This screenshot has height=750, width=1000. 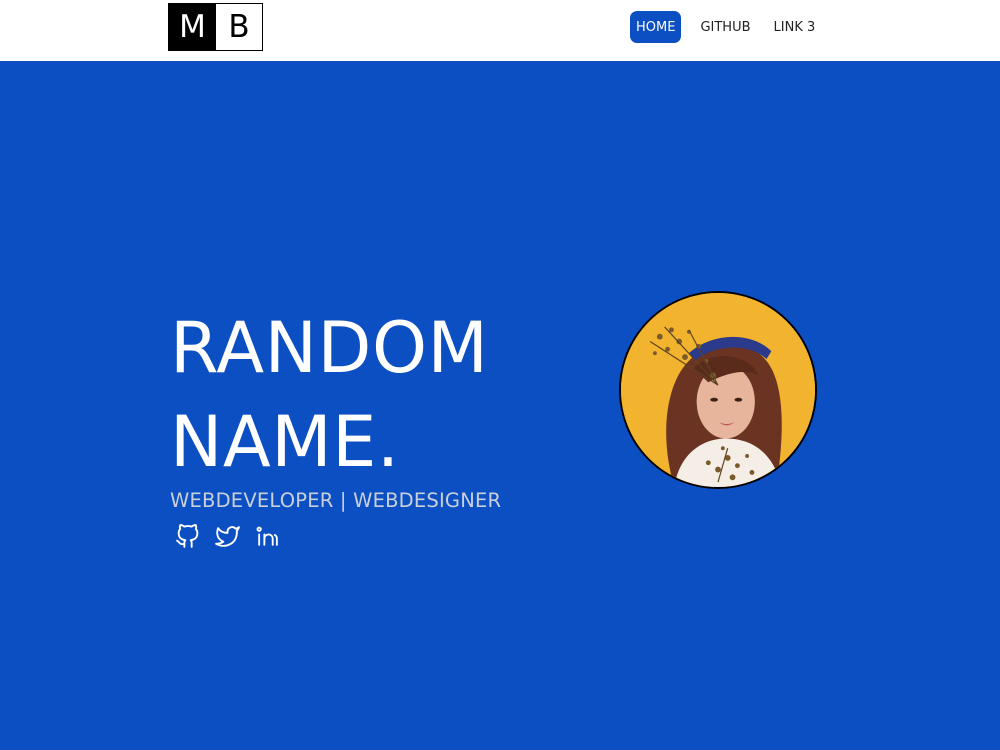 I want to click on photo-eye-left, so click(x=714, y=399).